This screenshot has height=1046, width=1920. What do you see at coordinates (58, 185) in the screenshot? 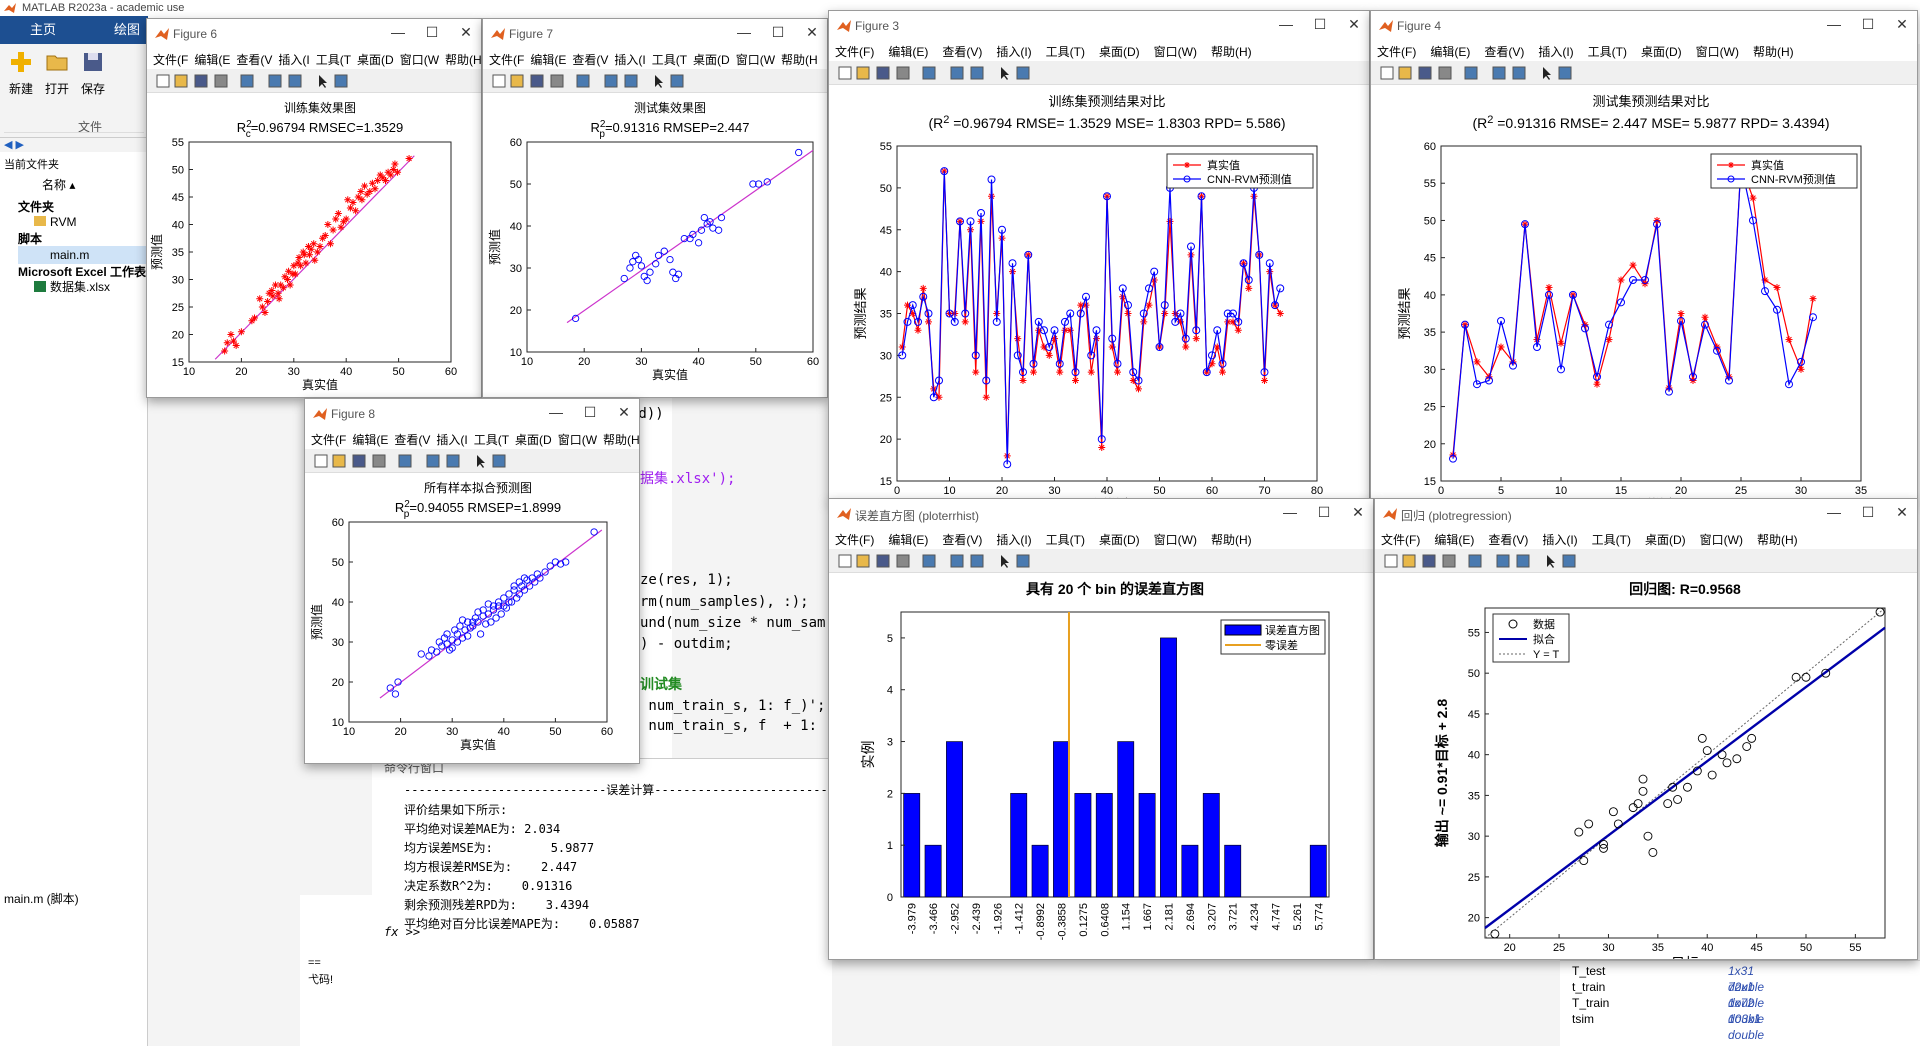
I see `name-column-header: 名称 ▴` at bounding box center [58, 185].